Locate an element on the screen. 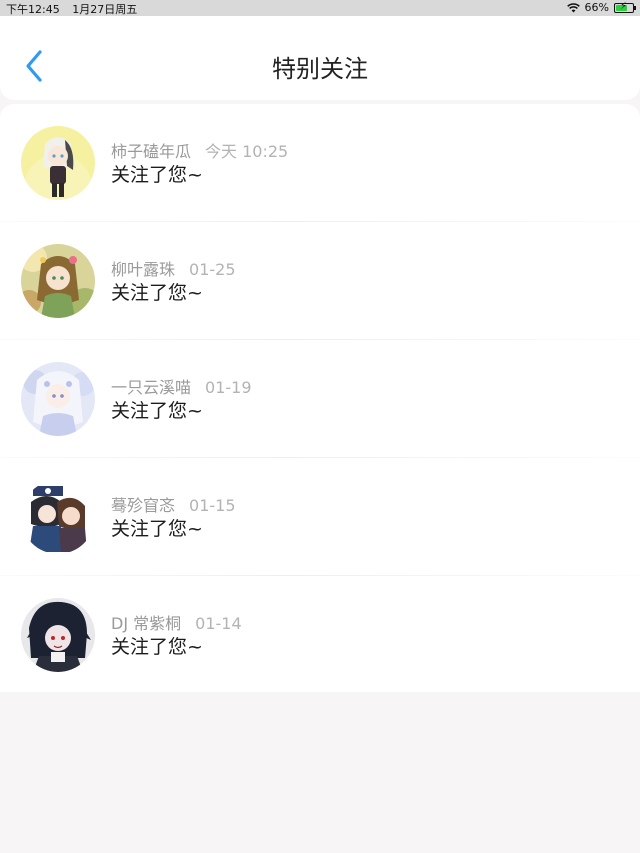 The width and height of the screenshot is (640, 853). item-time: 01-19 is located at coordinates (228, 387).